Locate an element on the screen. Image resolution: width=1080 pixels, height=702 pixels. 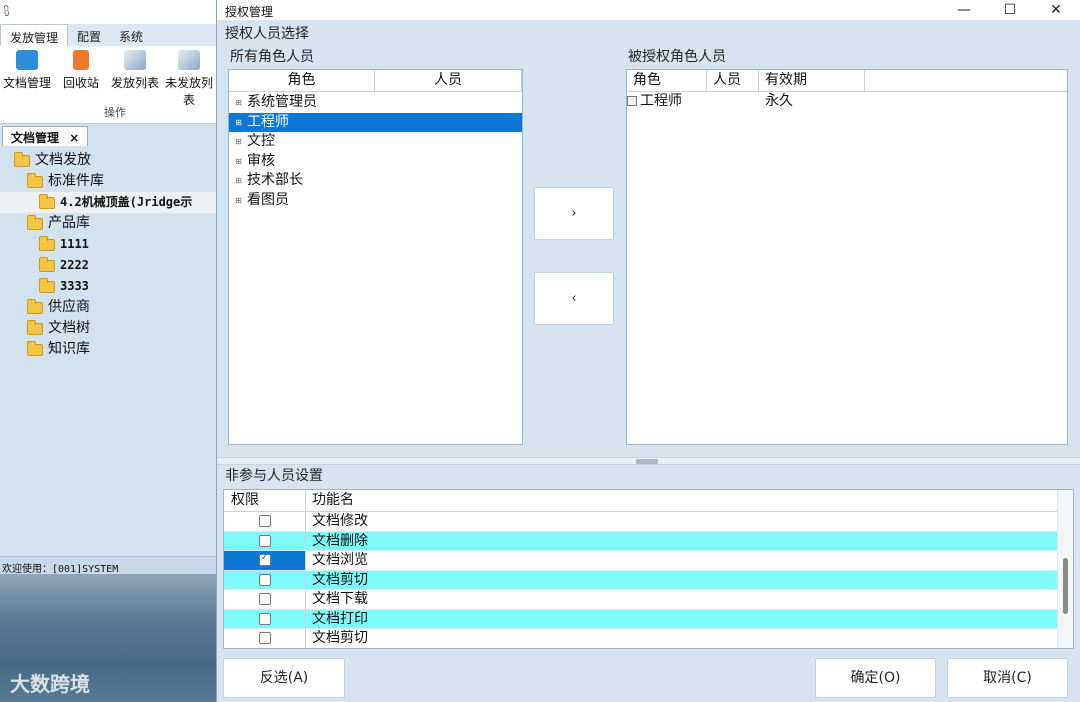
ribbon-tab-system: 系统 is located at coordinates (131, 35).